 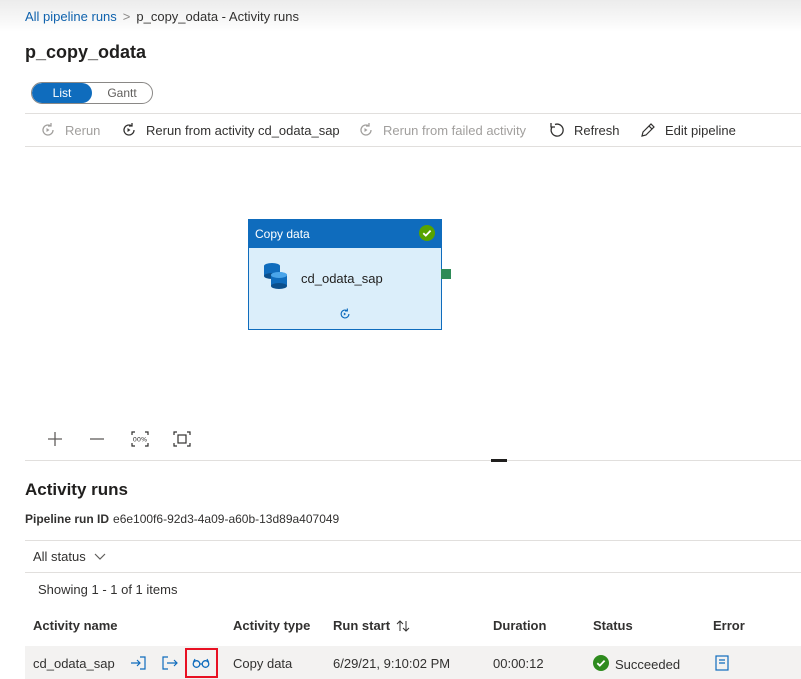 I want to click on refresh-button: Refresh, so click(x=584, y=130).